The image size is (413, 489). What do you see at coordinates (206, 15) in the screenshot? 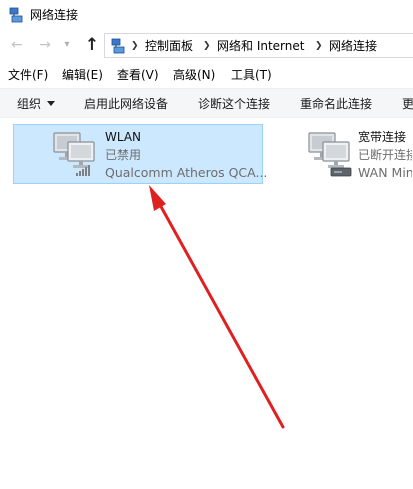
I see `title-bar: 网络连接` at bounding box center [206, 15].